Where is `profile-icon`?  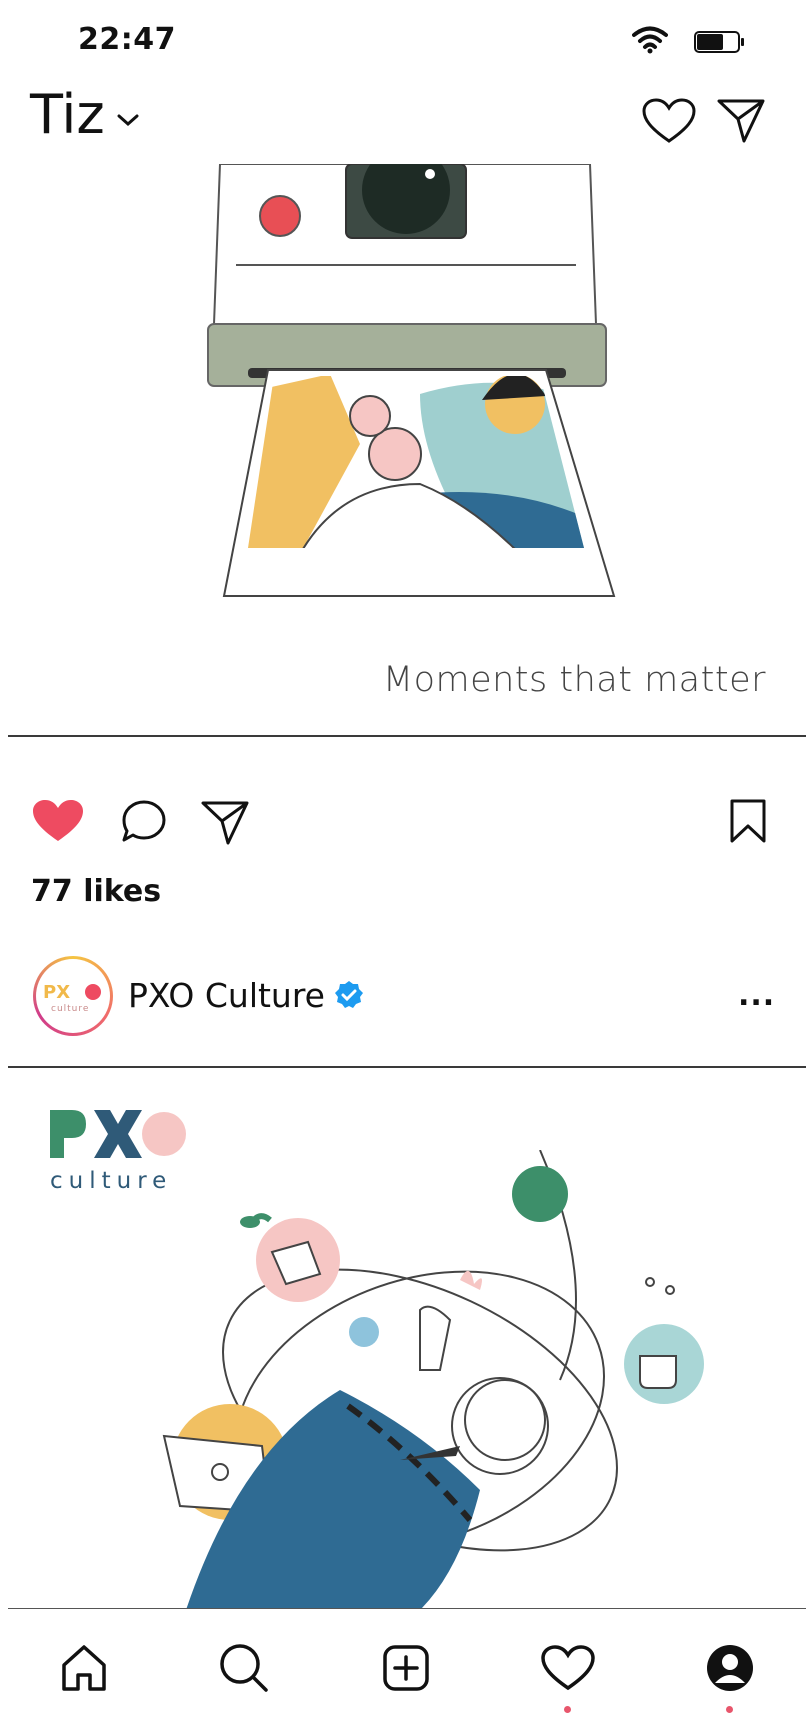
profile-icon is located at coordinates (730, 1668).